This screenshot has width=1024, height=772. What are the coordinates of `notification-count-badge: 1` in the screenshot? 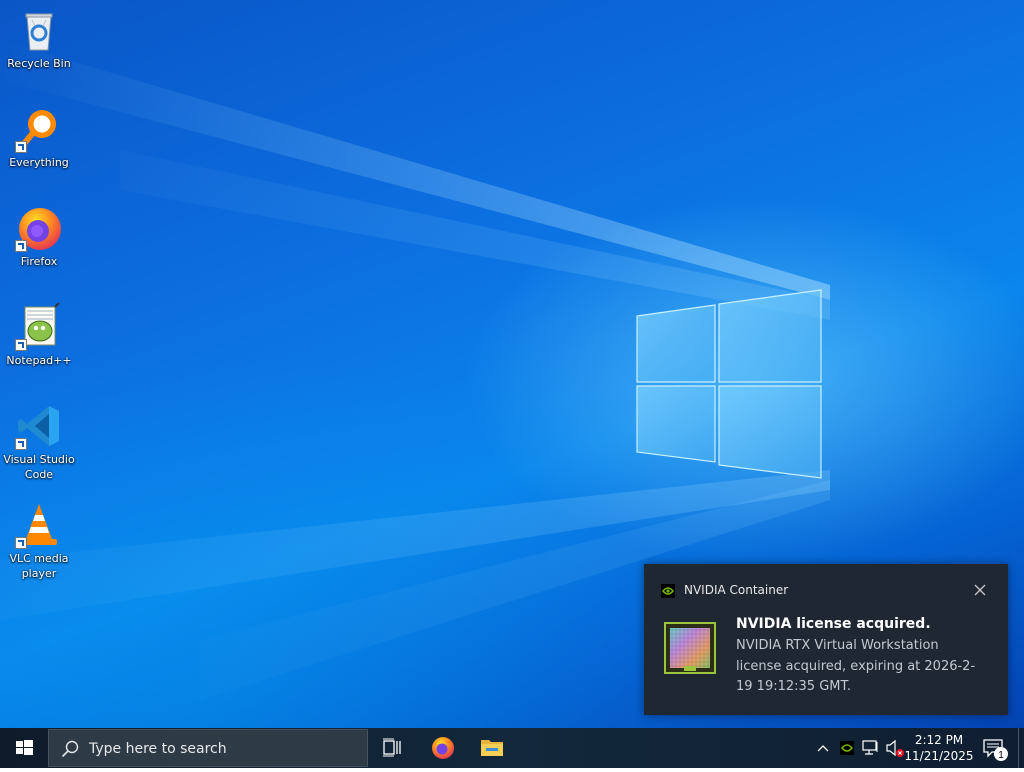 It's located at (1001, 755).